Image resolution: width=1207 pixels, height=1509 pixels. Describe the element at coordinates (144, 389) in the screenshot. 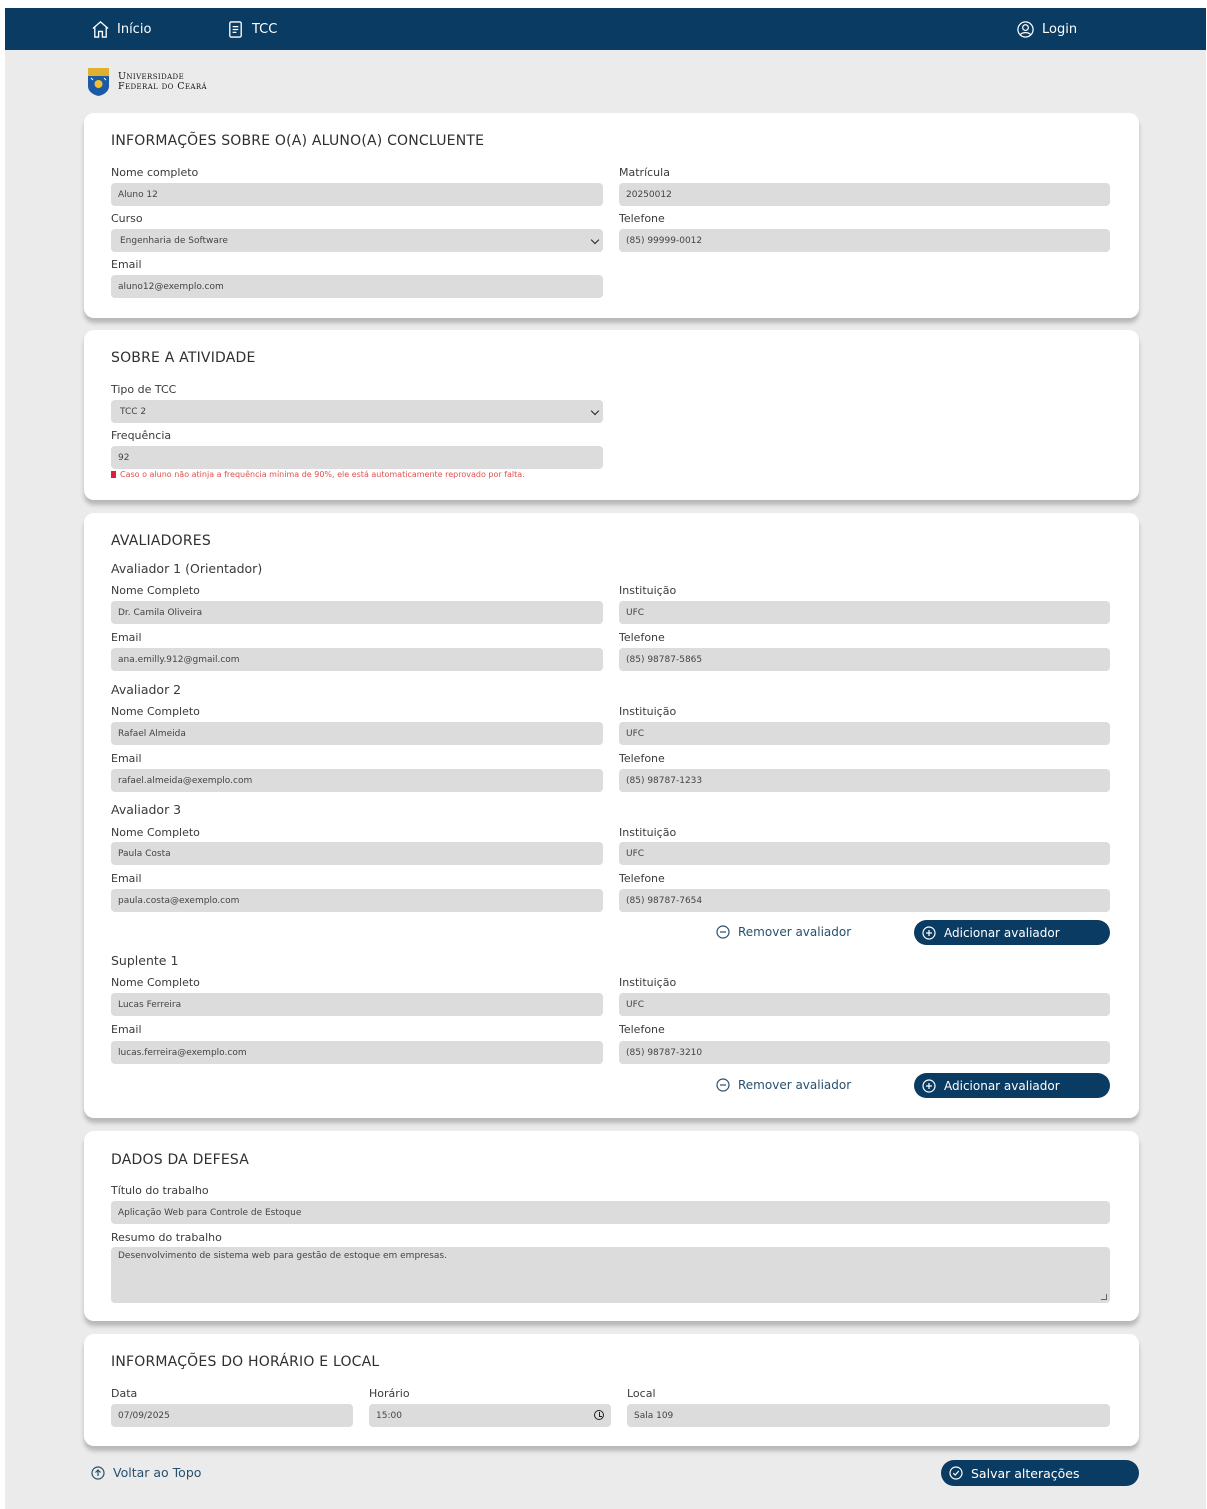

I see `tcc-type-label: Tipo de TCC` at that location.